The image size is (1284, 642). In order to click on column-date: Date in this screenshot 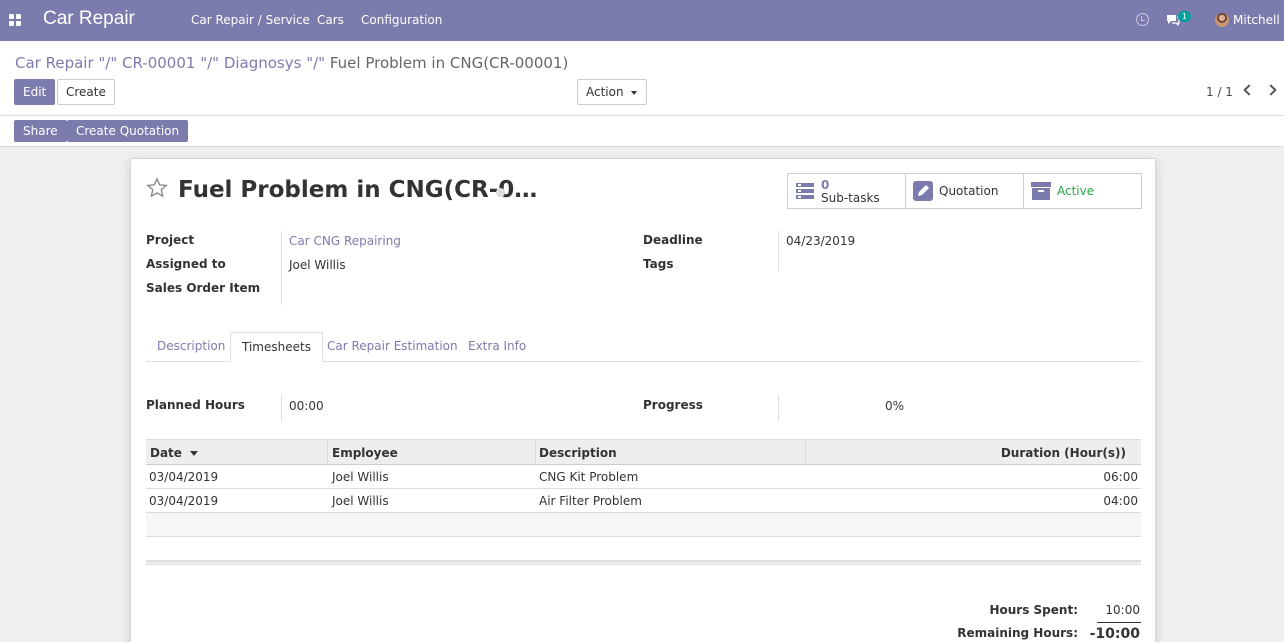, I will do `click(174, 453)`.